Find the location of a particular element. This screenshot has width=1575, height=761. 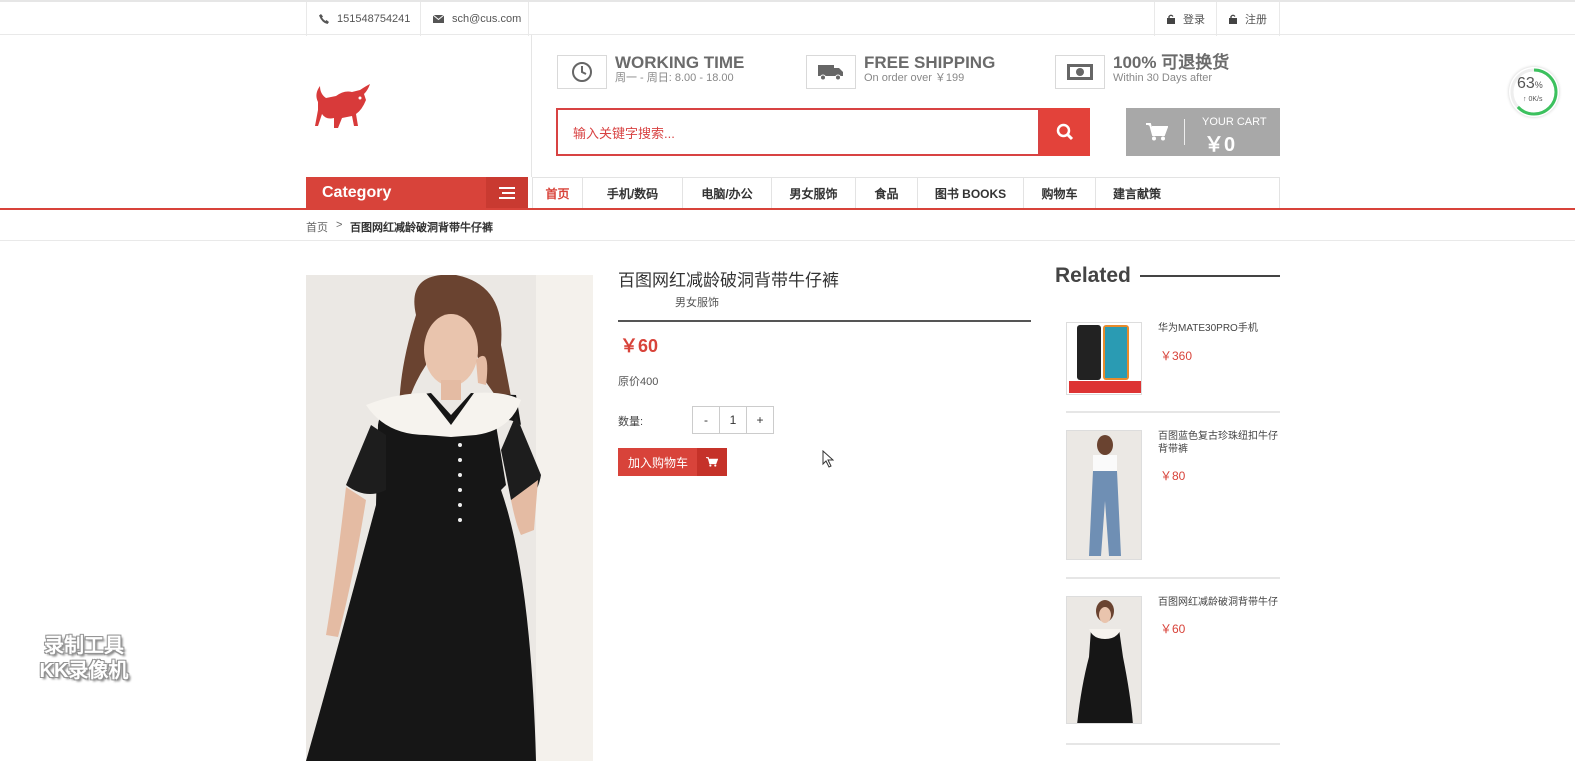

phone-number: 151548754241 is located at coordinates (374, 19).